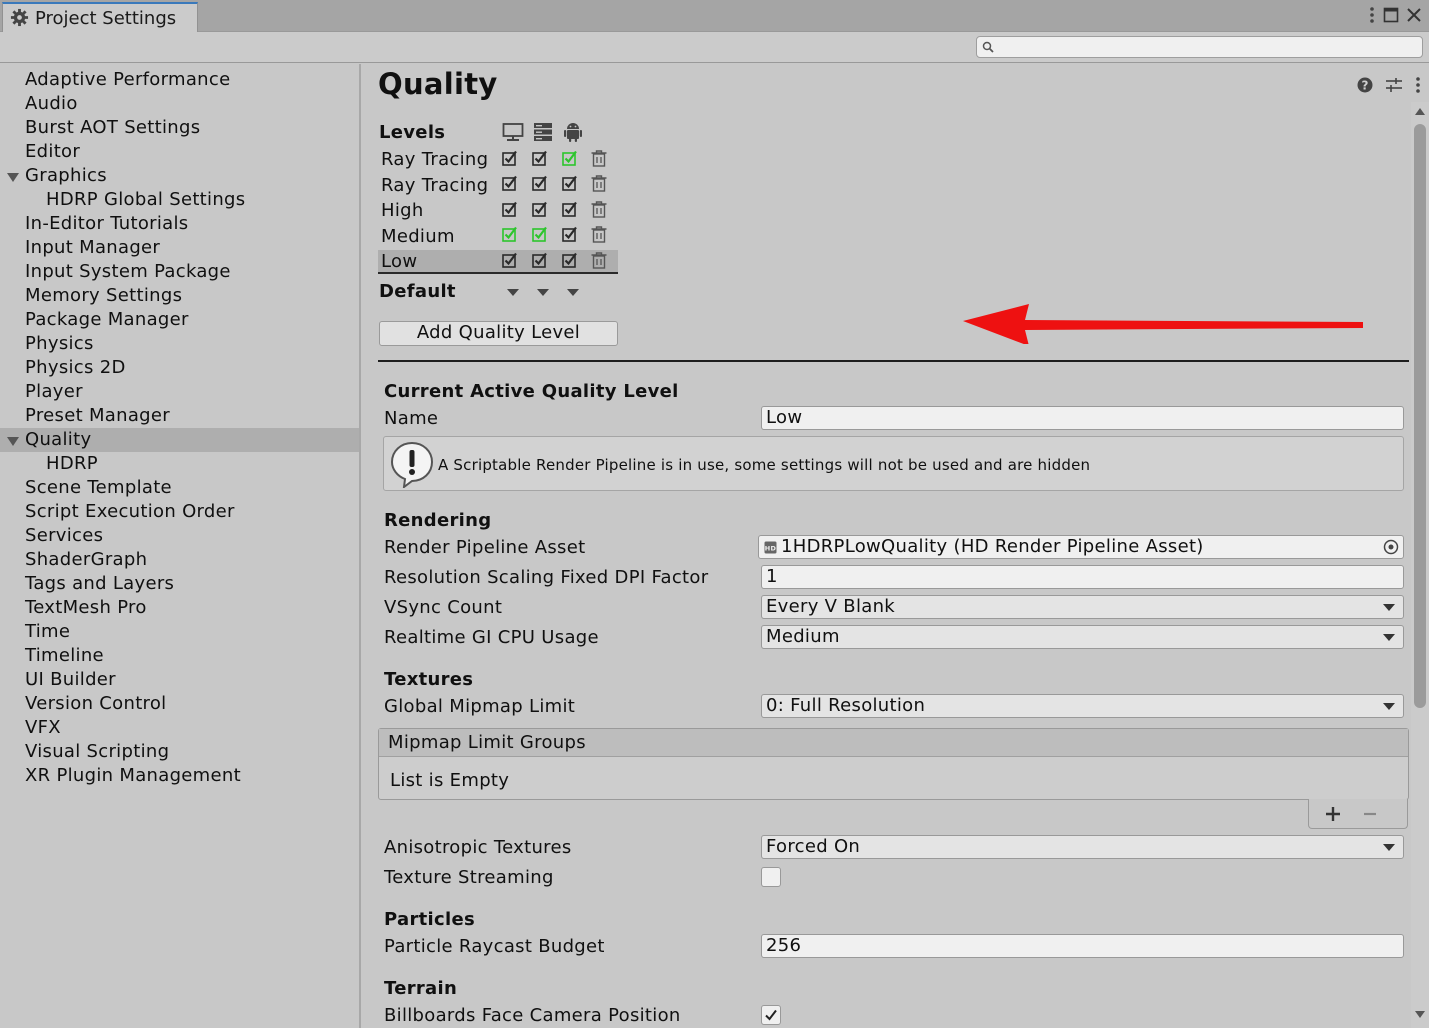  I want to click on maximize-icon, so click(1391, 15).